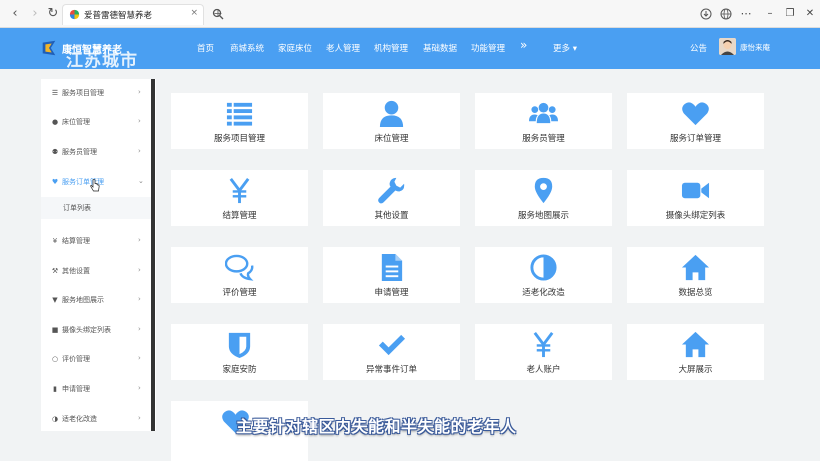  I want to click on tile-service-map: 服务地图展示, so click(543, 198).